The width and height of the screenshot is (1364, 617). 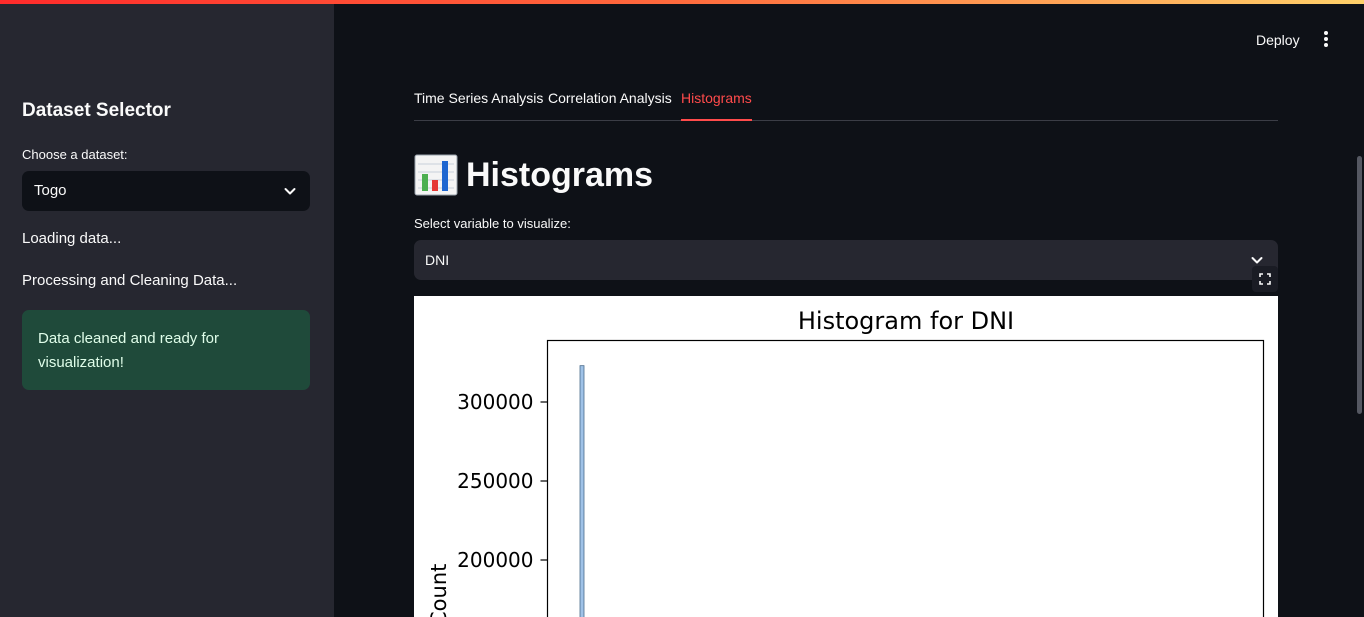 I want to click on dataset-select-label: Choose a dataset:, so click(x=75, y=154).